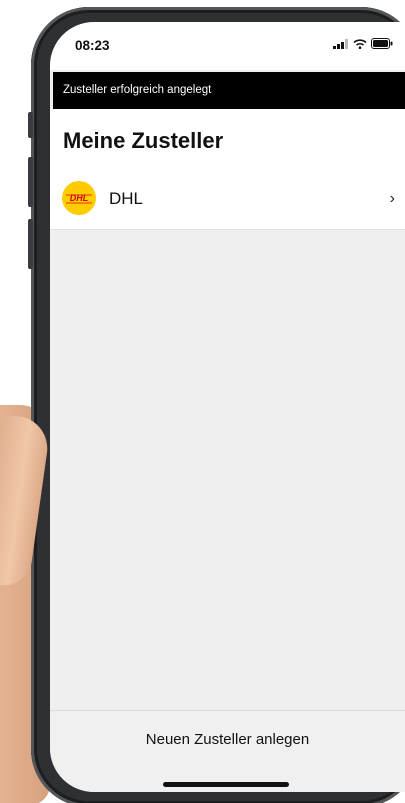 This screenshot has width=405, height=803. What do you see at coordinates (392, 198) in the screenshot?
I see `chevron-right-icon: ›` at bounding box center [392, 198].